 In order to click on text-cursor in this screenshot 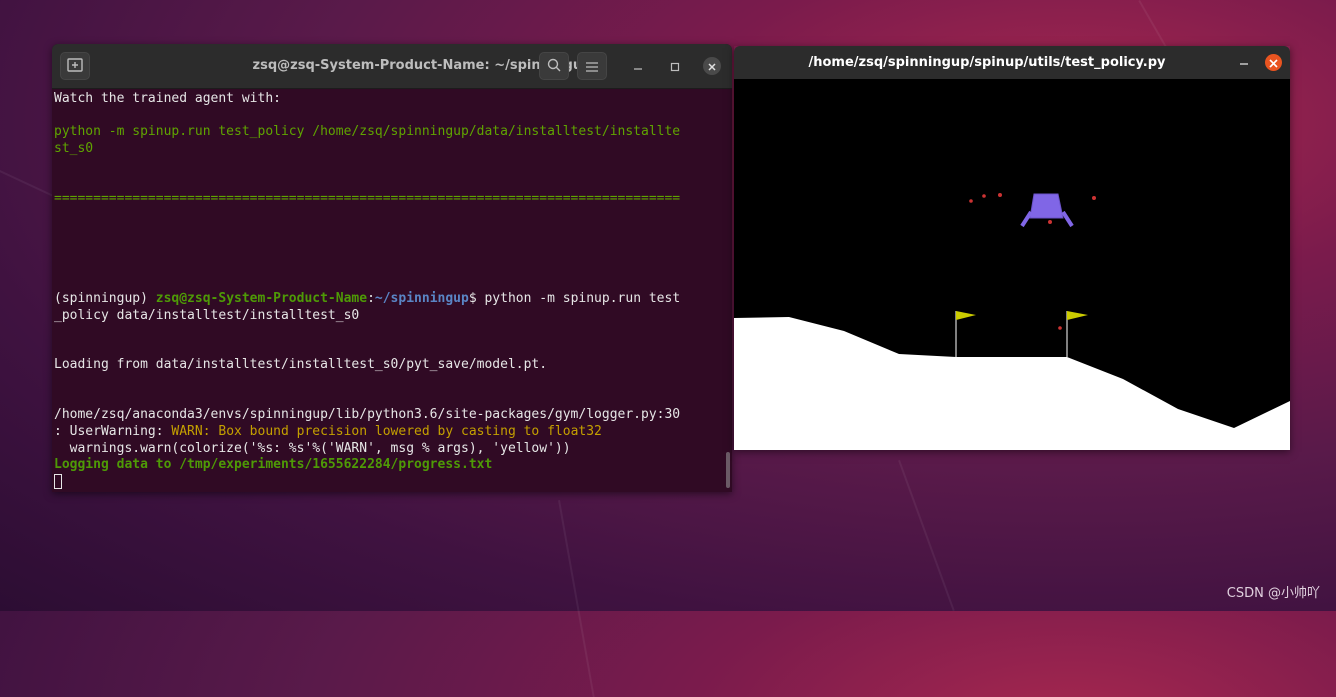, I will do `click(58, 481)`.